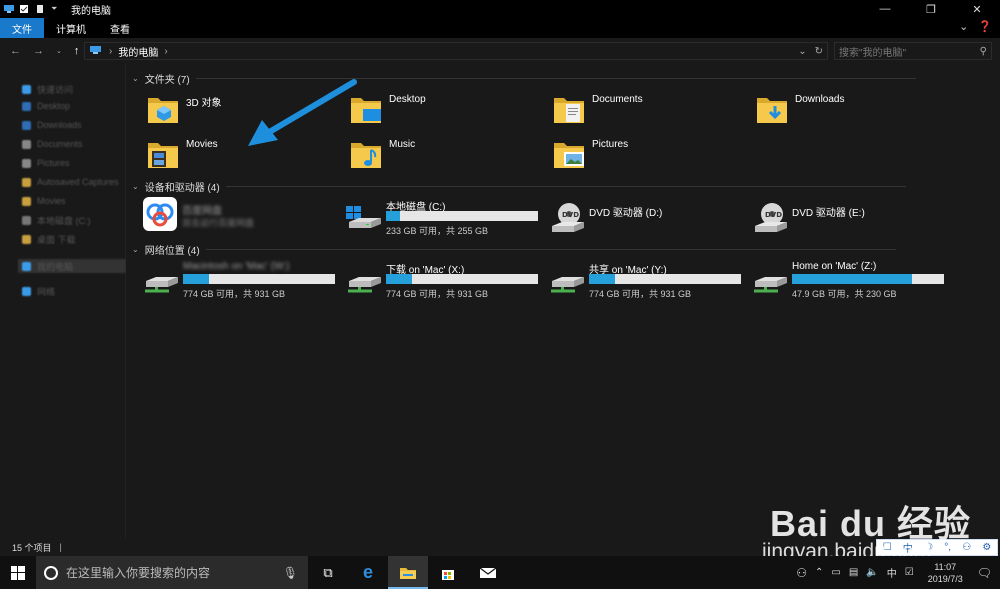 This screenshot has width=1000, height=589. I want to click on pictures-icon, so click(26, 163).